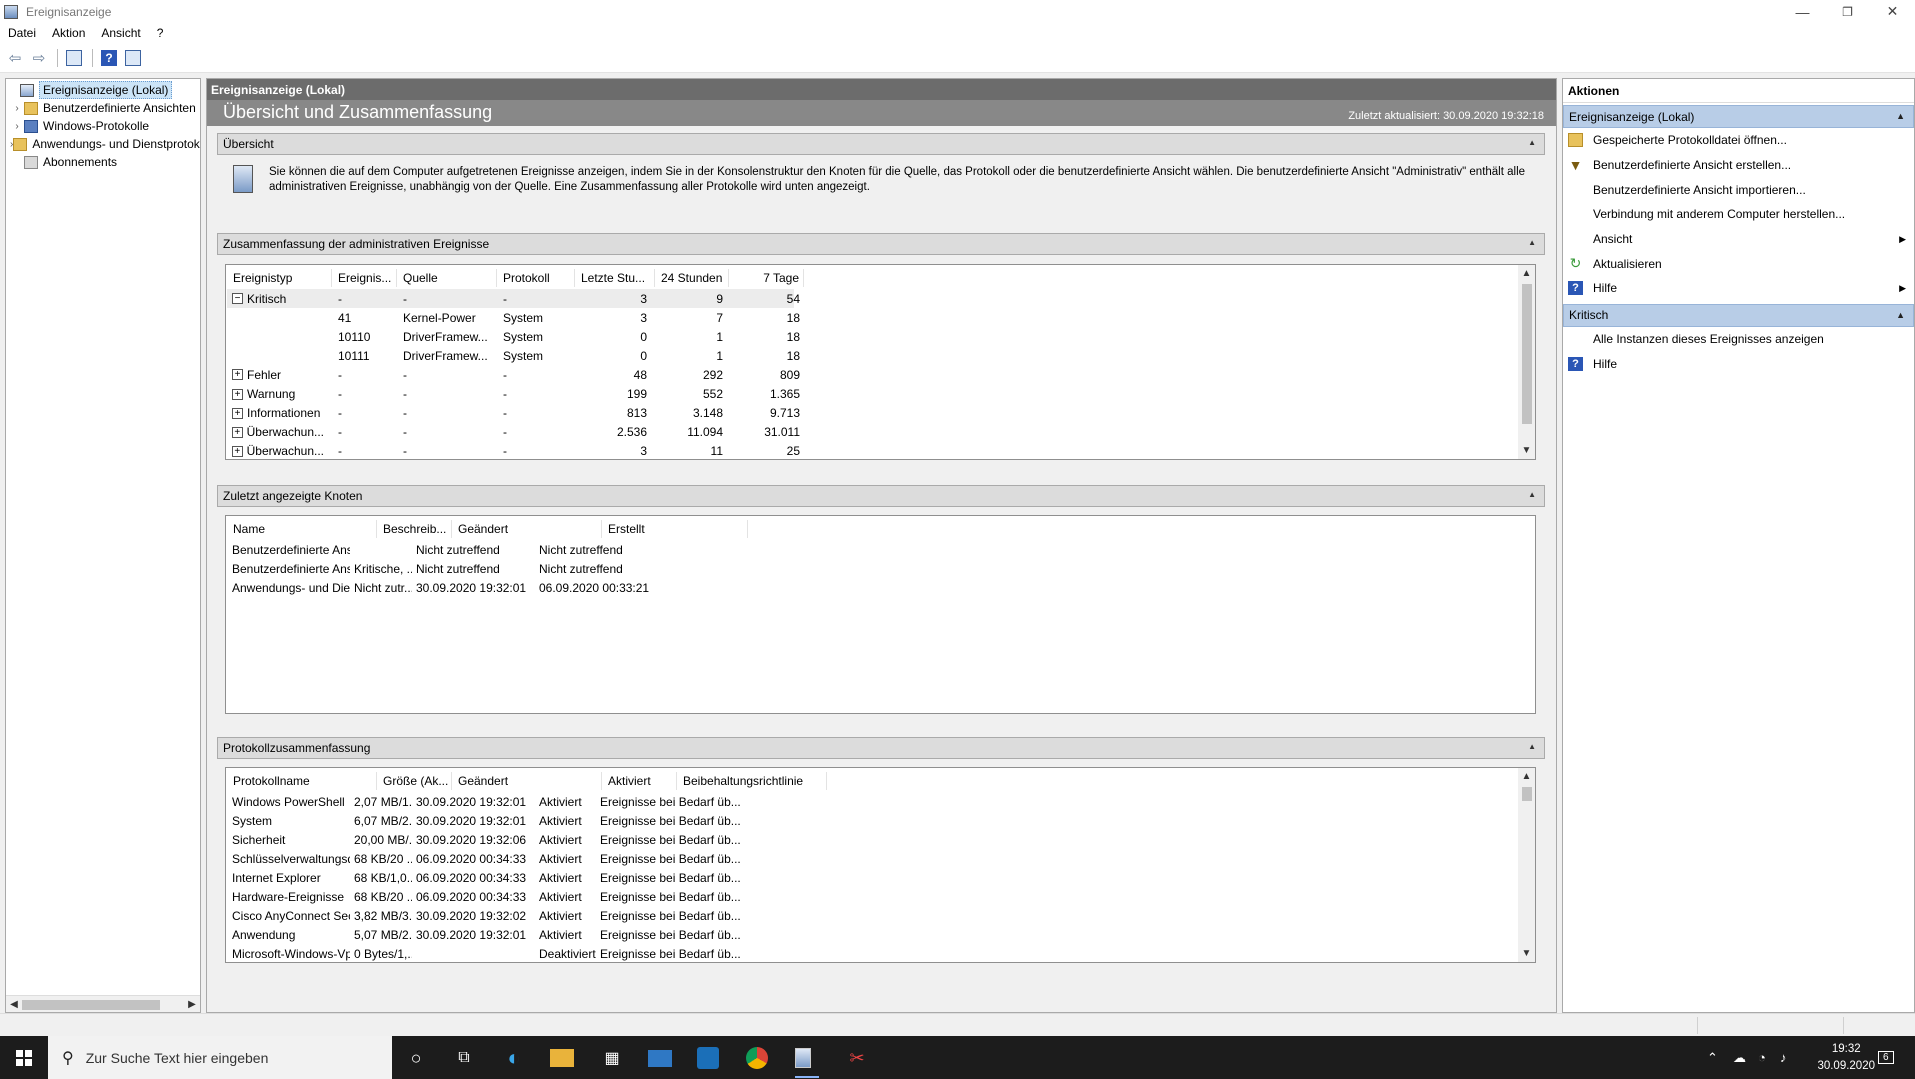 This screenshot has height=1079, width=1915. What do you see at coordinates (476, 839) in the screenshot?
I see `log-summary-cell: 30.09.2020 19:32:06` at bounding box center [476, 839].